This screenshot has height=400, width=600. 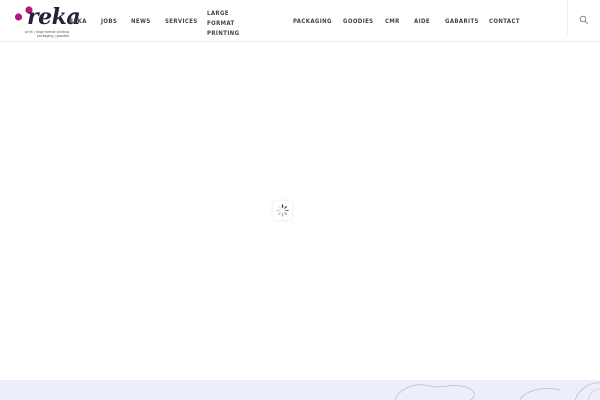 What do you see at coordinates (497, 391) in the screenshot?
I see `footer-decoration` at bounding box center [497, 391].